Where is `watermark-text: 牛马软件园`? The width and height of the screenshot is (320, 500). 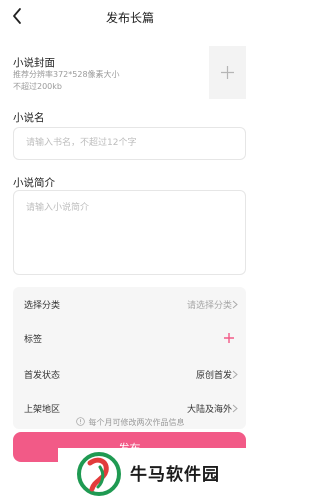 watermark-text: 牛马软件园 is located at coordinates (175, 475).